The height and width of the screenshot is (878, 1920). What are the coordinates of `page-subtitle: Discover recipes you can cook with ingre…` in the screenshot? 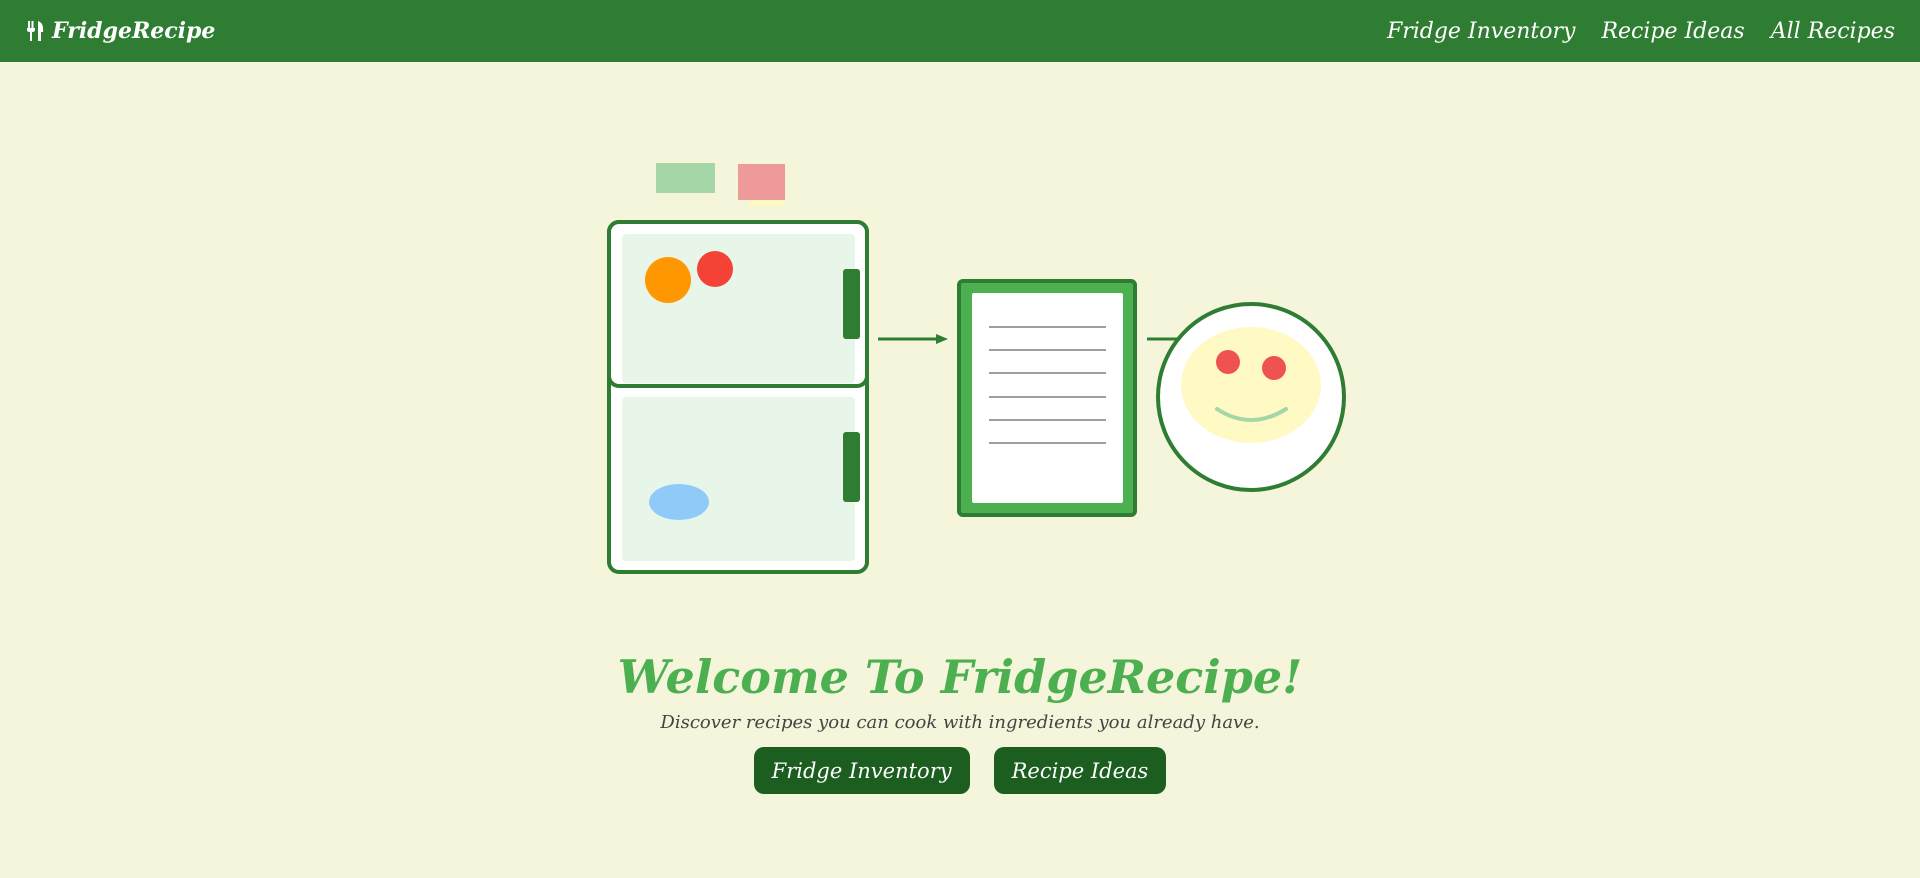 It's located at (960, 722).